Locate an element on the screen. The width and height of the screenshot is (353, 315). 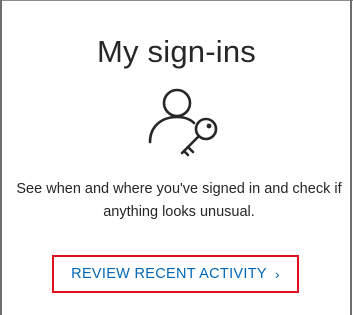
person-key-icon is located at coordinates (184, 122).